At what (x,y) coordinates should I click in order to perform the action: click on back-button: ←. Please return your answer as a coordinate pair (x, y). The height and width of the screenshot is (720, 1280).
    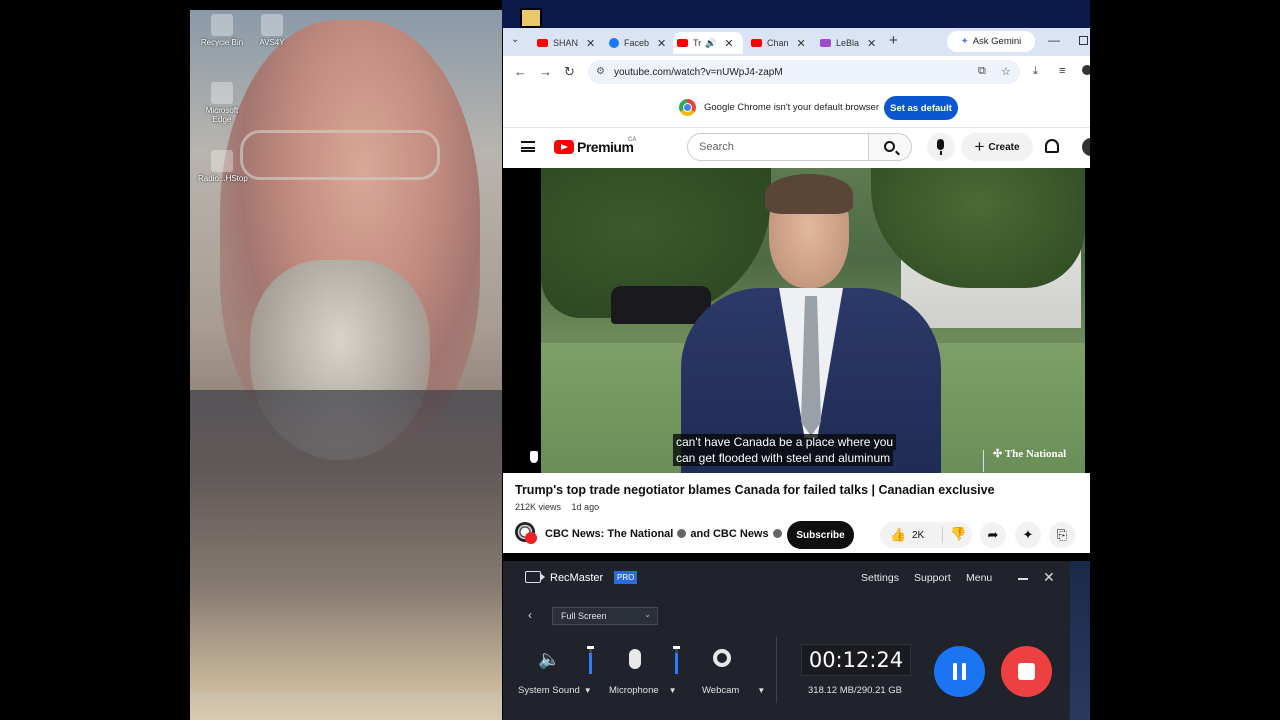
    Looking at the image, I should click on (520, 71).